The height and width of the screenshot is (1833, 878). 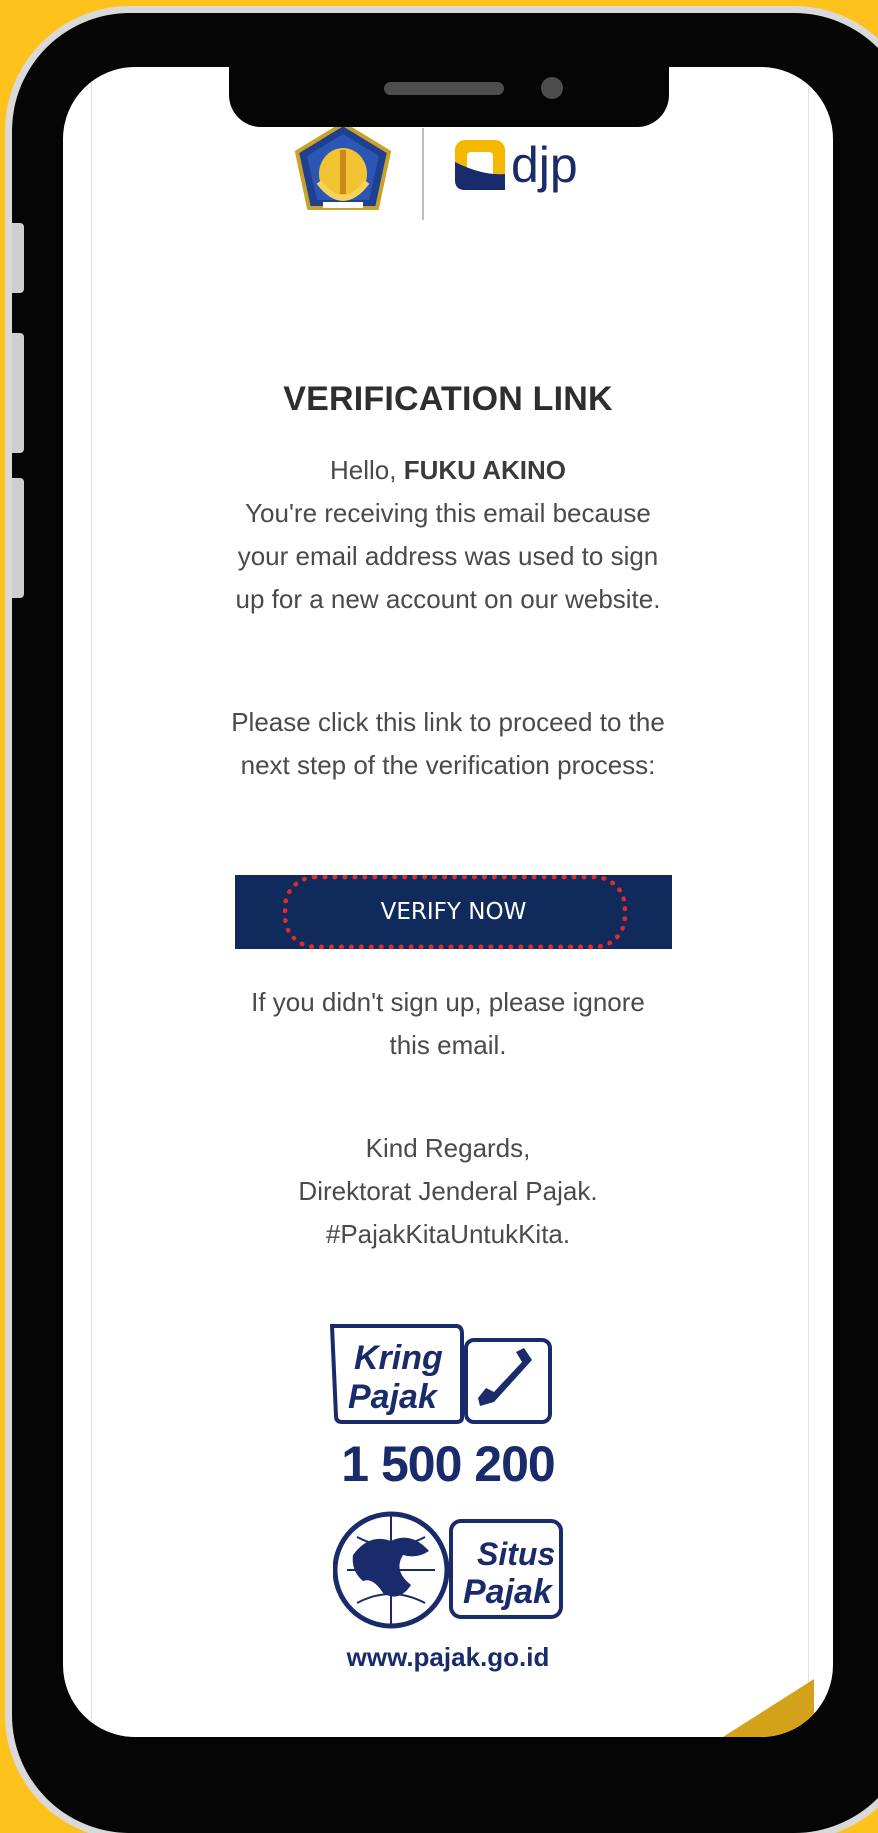 What do you see at coordinates (448, 1657) in the screenshot?
I see `website-url: www.pajak.go.id` at bounding box center [448, 1657].